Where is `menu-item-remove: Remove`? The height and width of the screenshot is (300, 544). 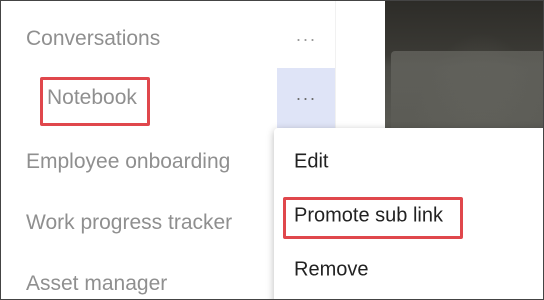
menu-item-remove: Remove is located at coordinates (408, 270).